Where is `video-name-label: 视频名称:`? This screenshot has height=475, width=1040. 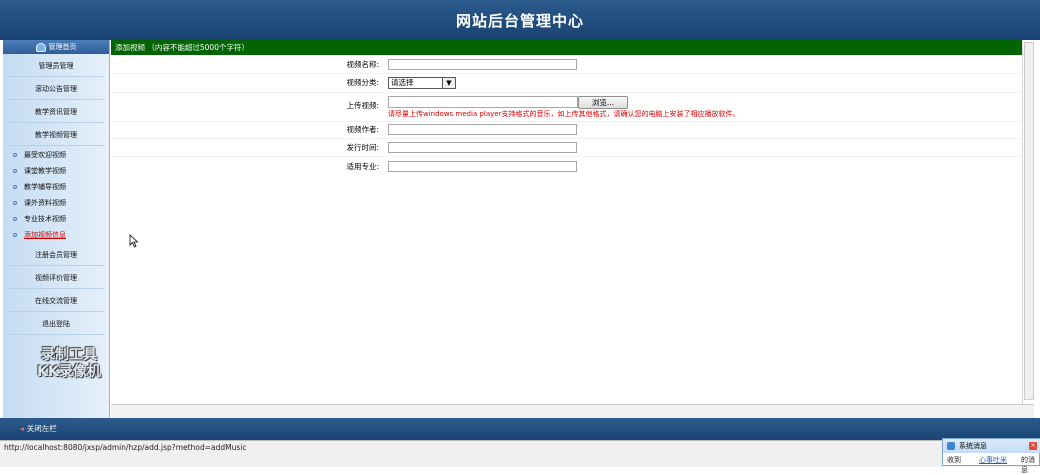 video-name-label: 视频名称: is located at coordinates (362, 64).